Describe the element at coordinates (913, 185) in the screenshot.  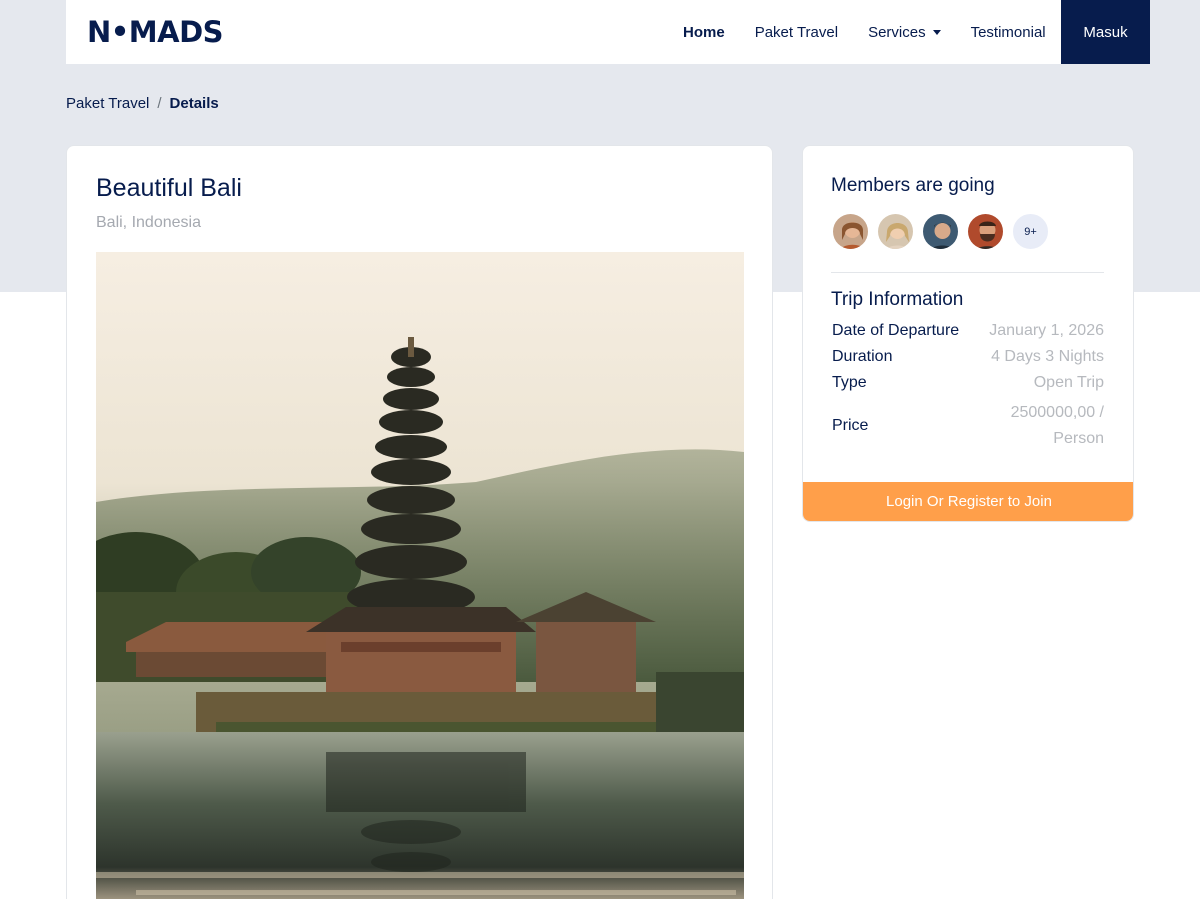
I see `members-title: Members are going` at that location.